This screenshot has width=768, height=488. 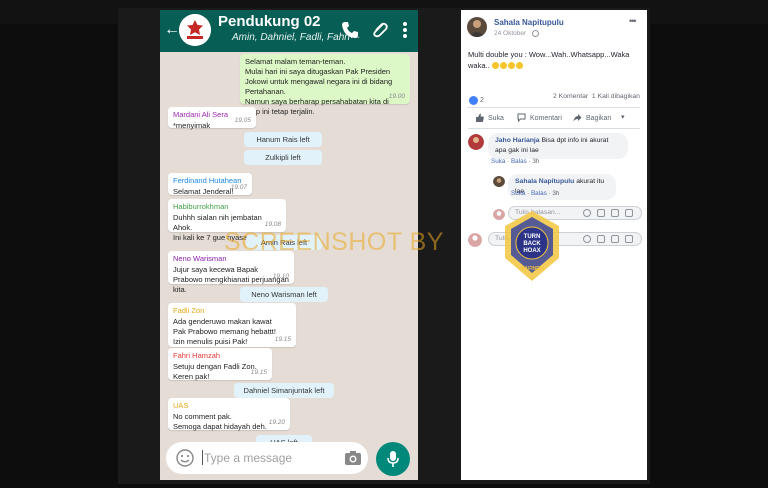 What do you see at coordinates (181, 405) in the screenshot?
I see `sender-name: UAS` at bounding box center [181, 405].